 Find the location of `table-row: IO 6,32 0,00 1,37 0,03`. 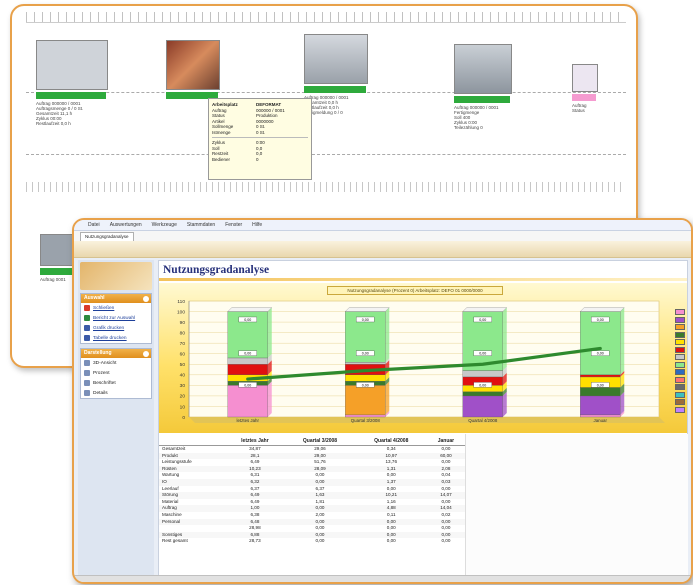

table-row: IO 6,32 0,00 1,37 0,03 is located at coordinates (312, 482).